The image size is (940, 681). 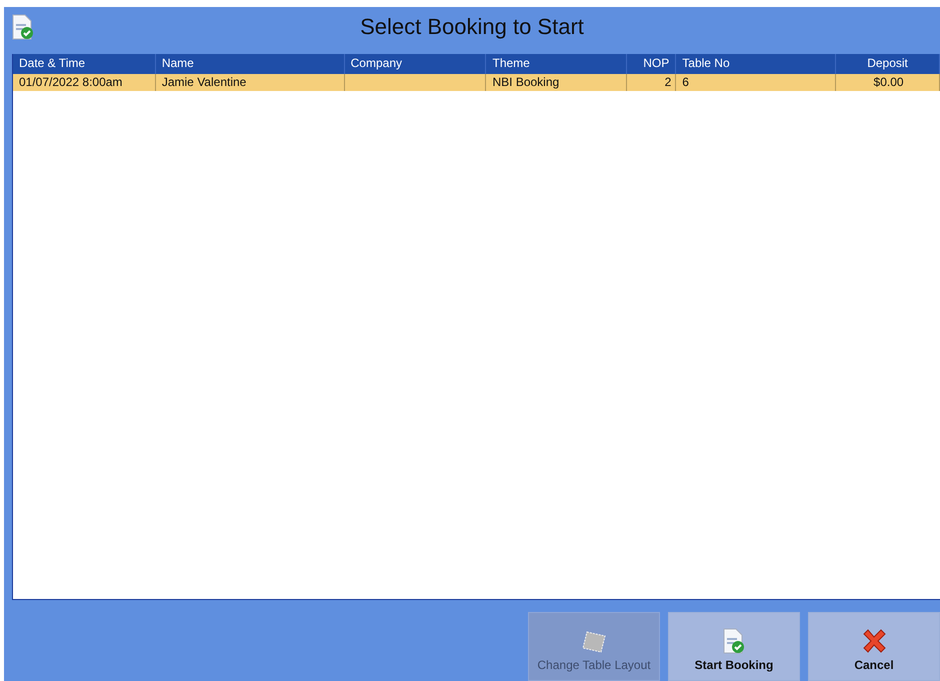 I want to click on tile-icon, so click(x=594, y=642).